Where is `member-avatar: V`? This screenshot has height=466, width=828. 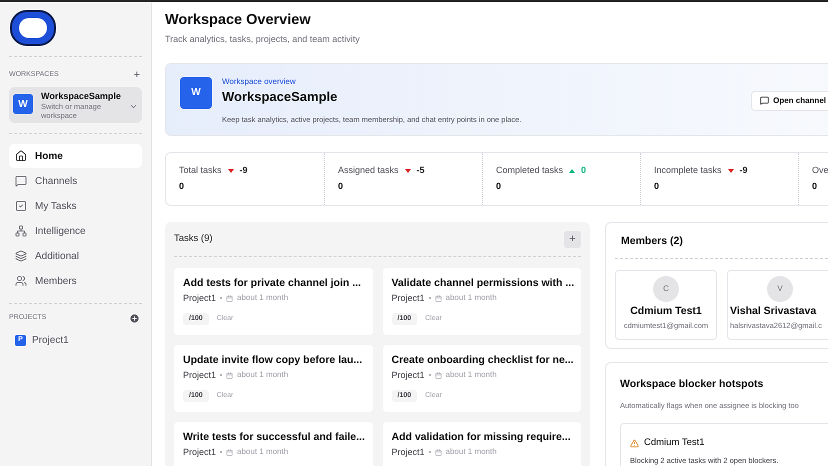
member-avatar: V is located at coordinates (780, 289).